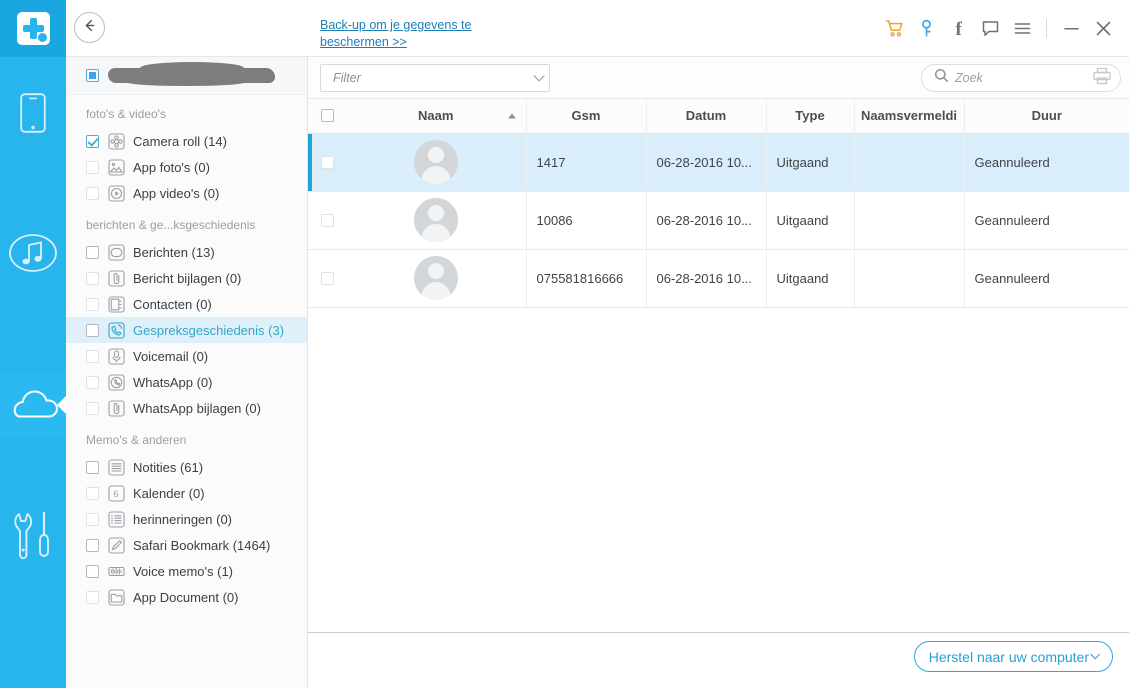 This screenshot has height=688, width=1129. I want to click on sidebar-item-label: Contacten (0), so click(172, 304).